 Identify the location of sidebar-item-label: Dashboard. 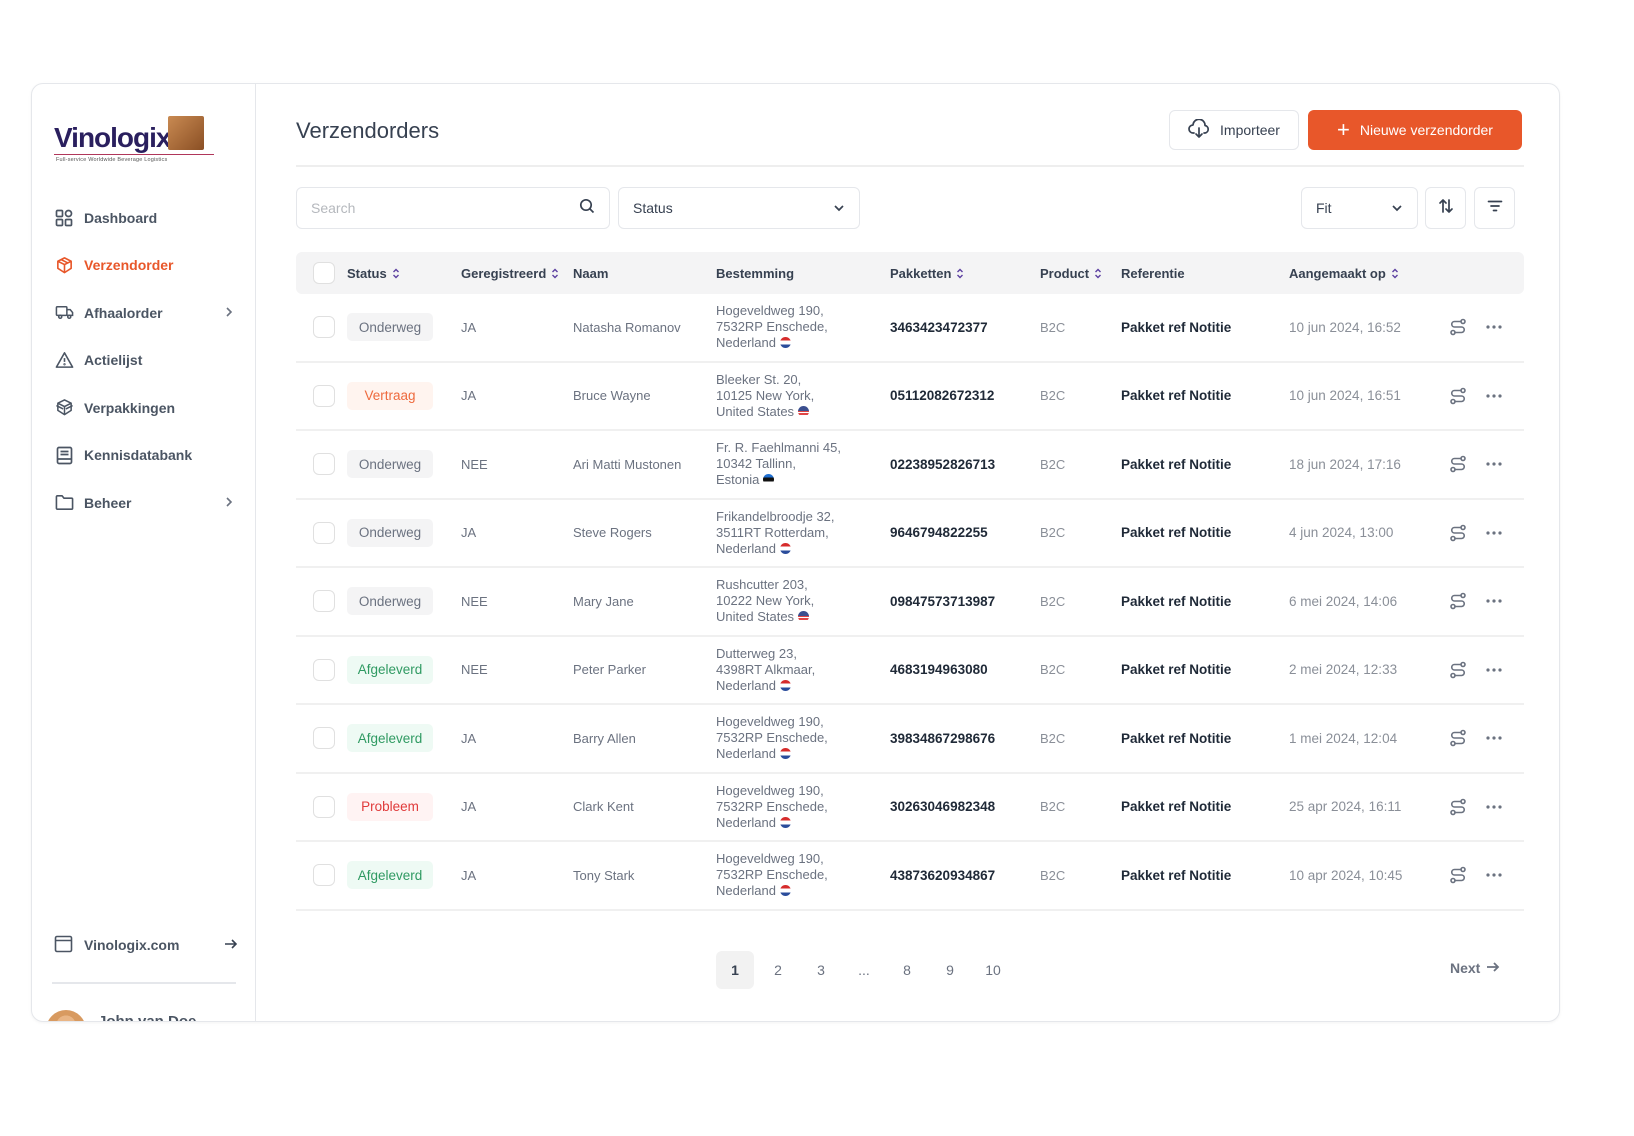
(121, 217).